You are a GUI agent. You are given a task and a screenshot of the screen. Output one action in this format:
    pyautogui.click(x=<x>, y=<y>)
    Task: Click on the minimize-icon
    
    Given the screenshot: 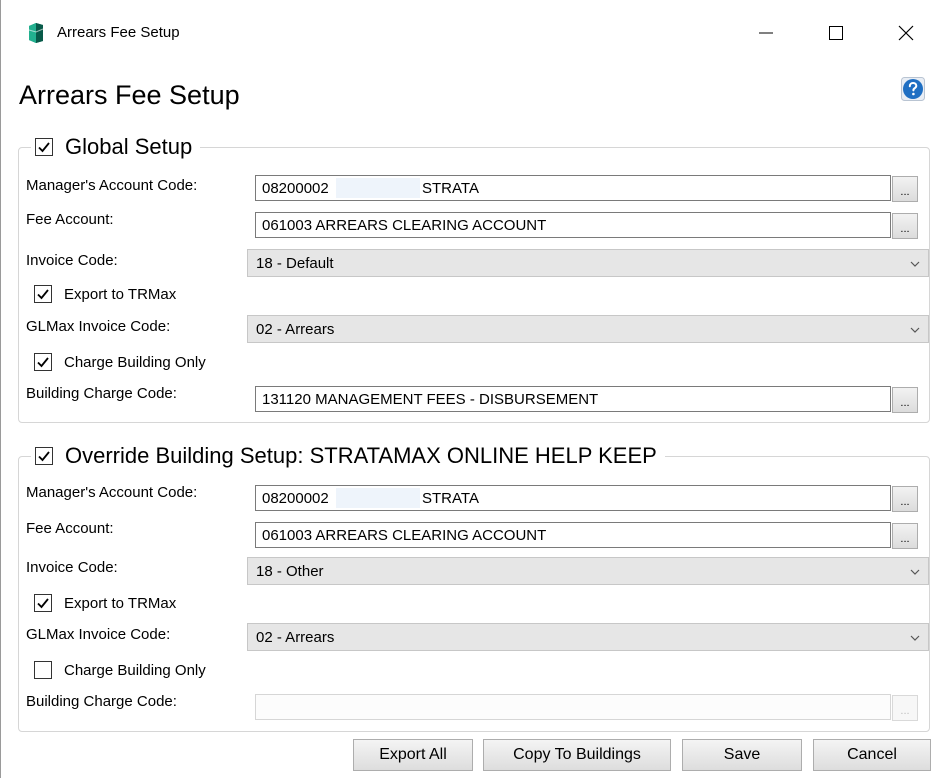 What is the action you would take?
    pyautogui.click(x=766, y=33)
    